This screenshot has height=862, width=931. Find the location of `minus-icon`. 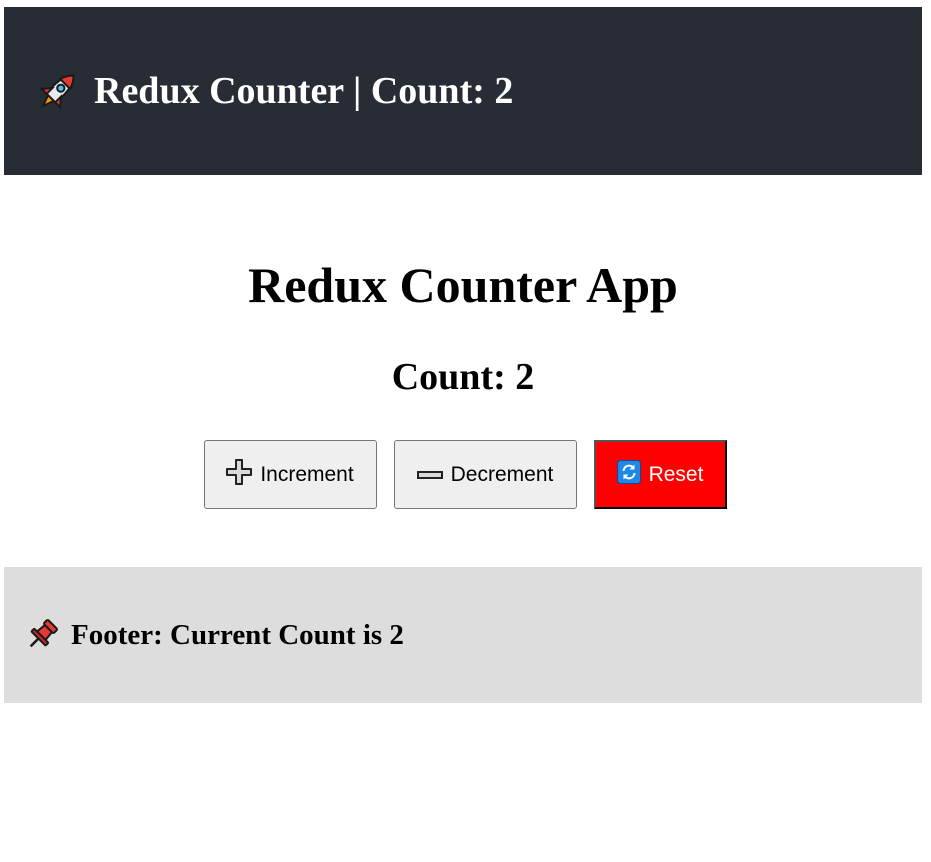

minus-icon is located at coordinates (429, 475).